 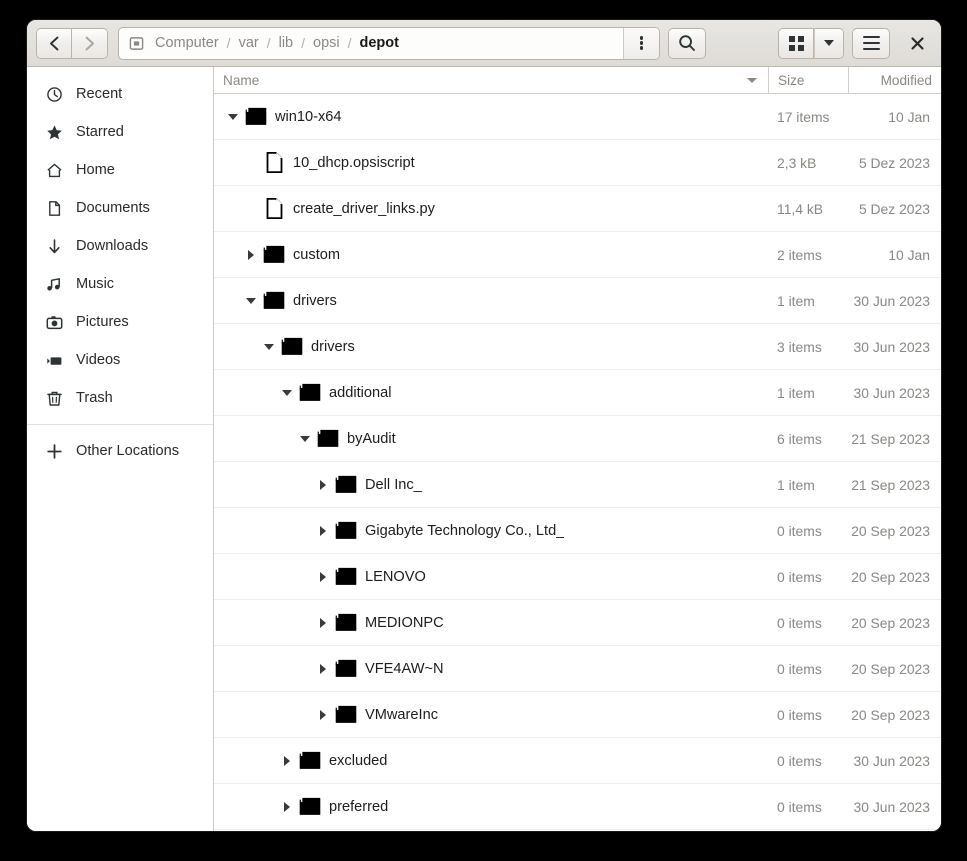 What do you see at coordinates (491, 80) in the screenshot?
I see `column-header-name: Name` at bounding box center [491, 80].